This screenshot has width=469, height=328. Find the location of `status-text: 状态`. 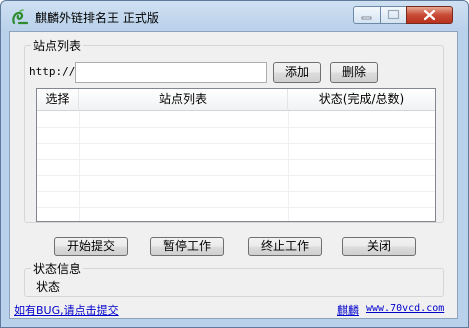

status-text: 状态 is located at coordinates (48, 287).